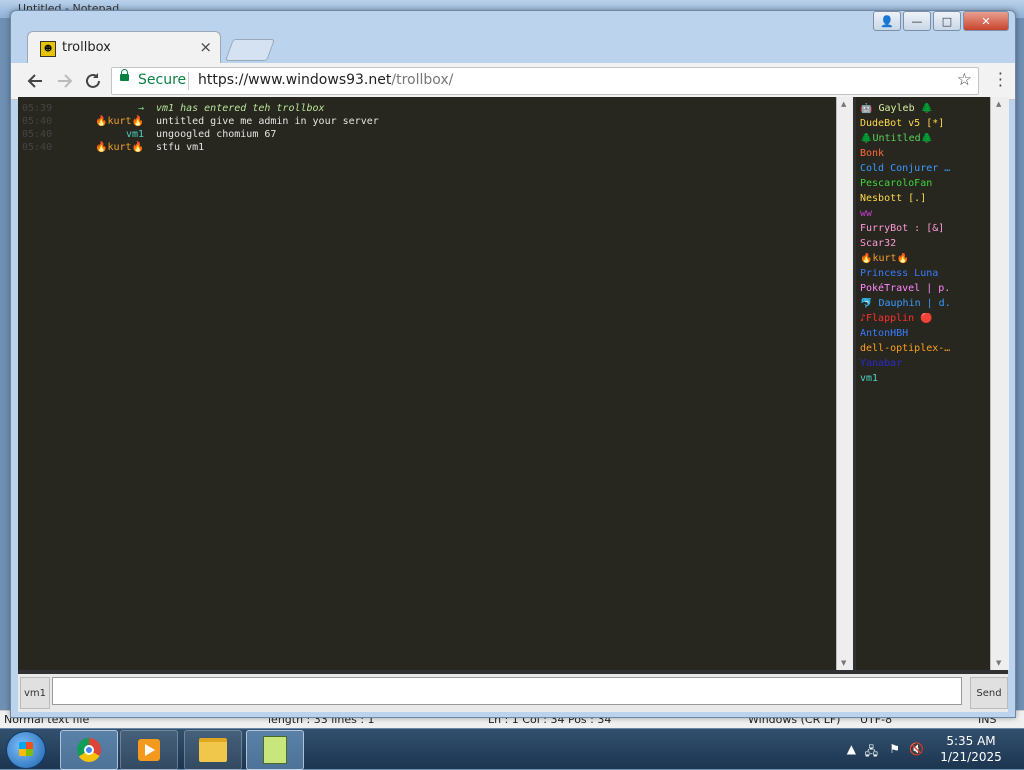 Image resolution: width=1024 pixels, height=770 pixels. Describe the element at coordinates (971, 741) in the screenshot. I see `clock-time: 5:35 AM` at that location.